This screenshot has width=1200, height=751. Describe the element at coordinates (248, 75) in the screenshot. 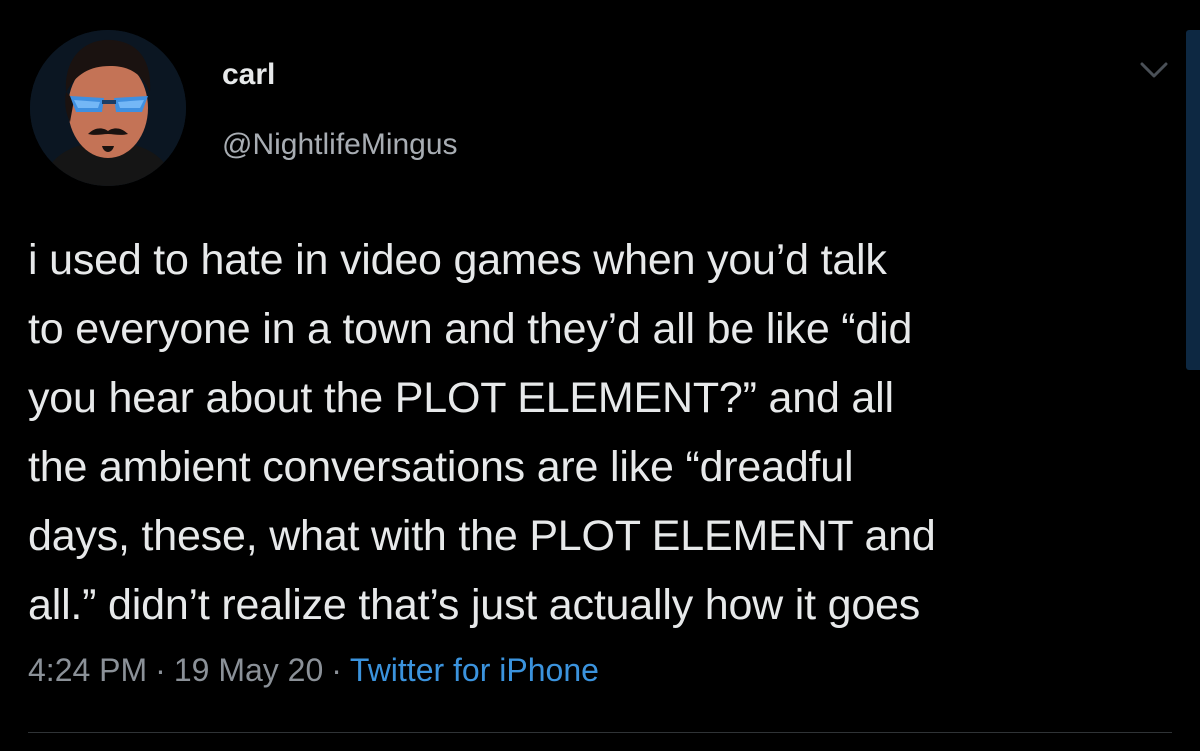

I see `display-name: carl` at that location.